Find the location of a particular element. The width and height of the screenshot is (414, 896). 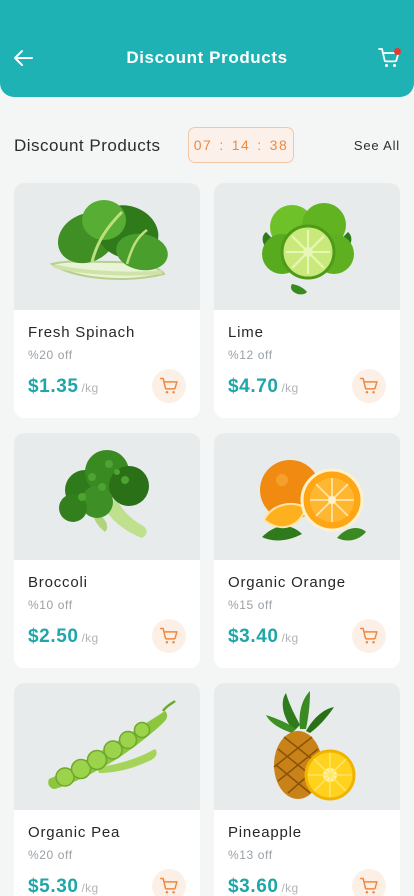

product-price: $4.70/kg is located at coordinates (263, 387).